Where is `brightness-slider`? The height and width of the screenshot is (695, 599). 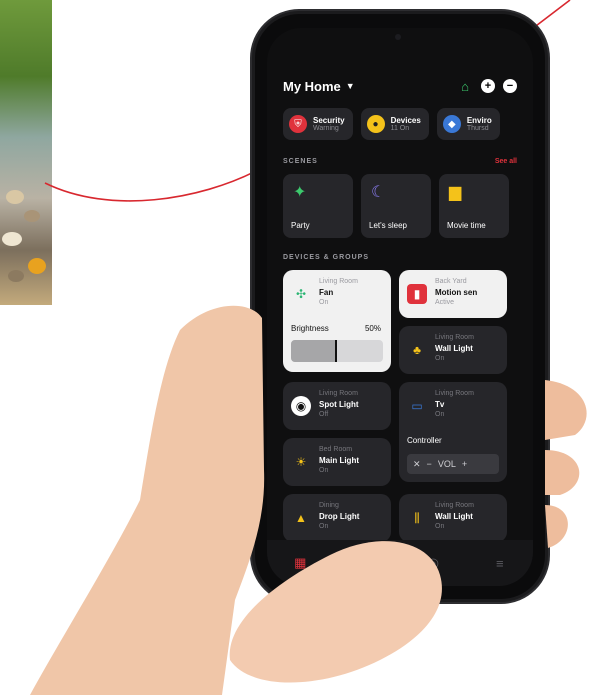
brightness-slider is located at coordinates (337, 351).